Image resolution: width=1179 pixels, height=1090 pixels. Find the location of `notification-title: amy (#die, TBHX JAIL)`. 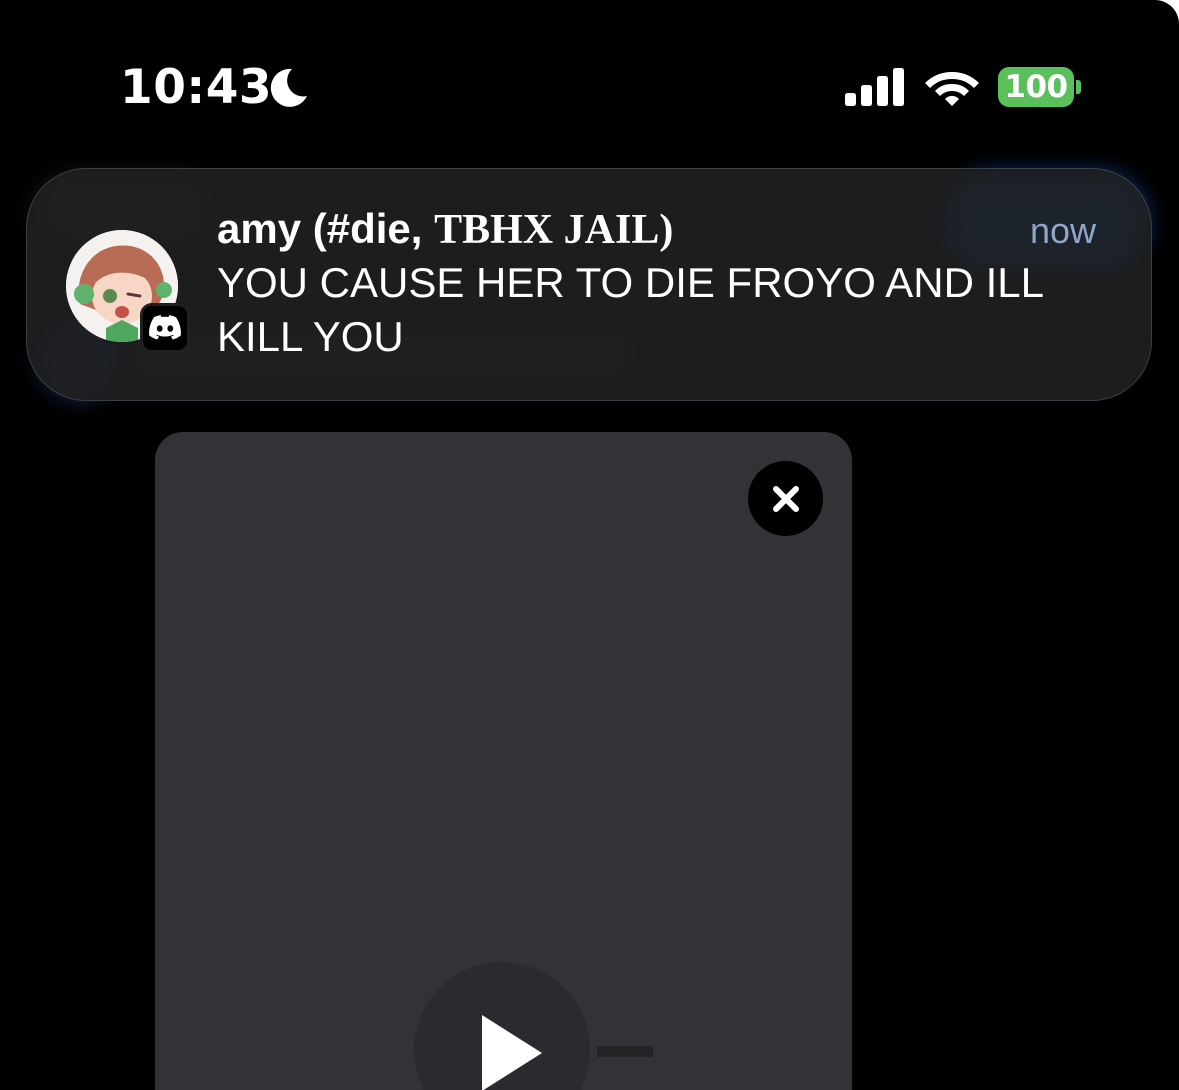

notification-title: amy (#die, TBHX JAIL) is located at coordinates (445, 229).